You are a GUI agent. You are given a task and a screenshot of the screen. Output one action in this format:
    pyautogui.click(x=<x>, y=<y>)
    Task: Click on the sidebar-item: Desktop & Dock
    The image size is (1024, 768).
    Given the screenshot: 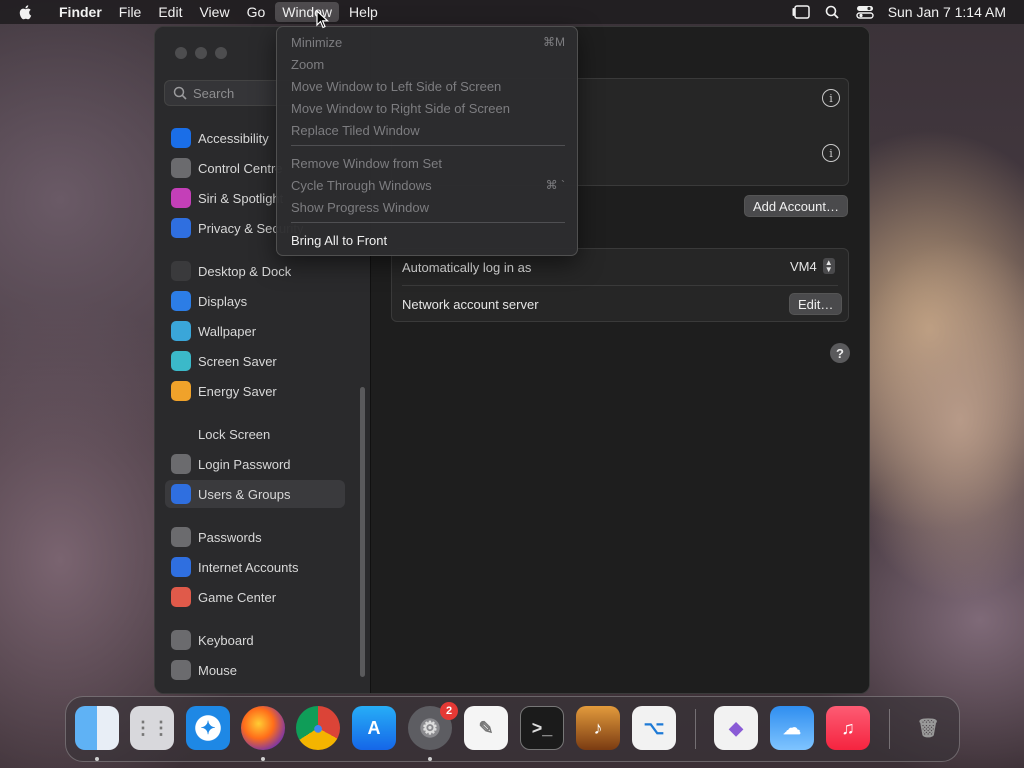 What is the action you would take?
    pyautogui.click(x=255, y=271)
    